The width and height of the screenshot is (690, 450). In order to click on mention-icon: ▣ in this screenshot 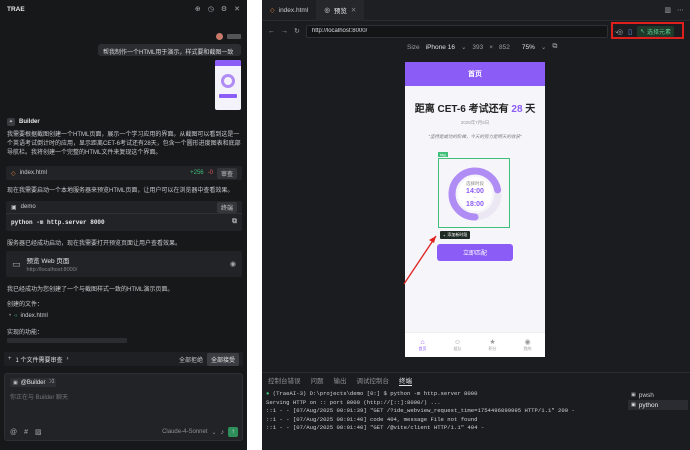, I will do `click(15, 382)`.